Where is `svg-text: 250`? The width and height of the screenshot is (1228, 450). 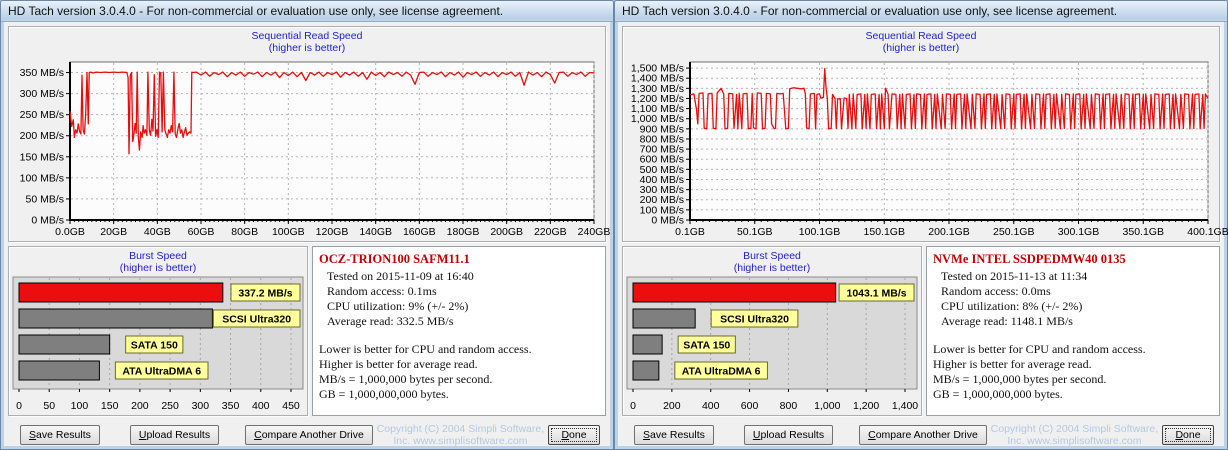
svg-text: 250 is located at coordinates (170, 406).